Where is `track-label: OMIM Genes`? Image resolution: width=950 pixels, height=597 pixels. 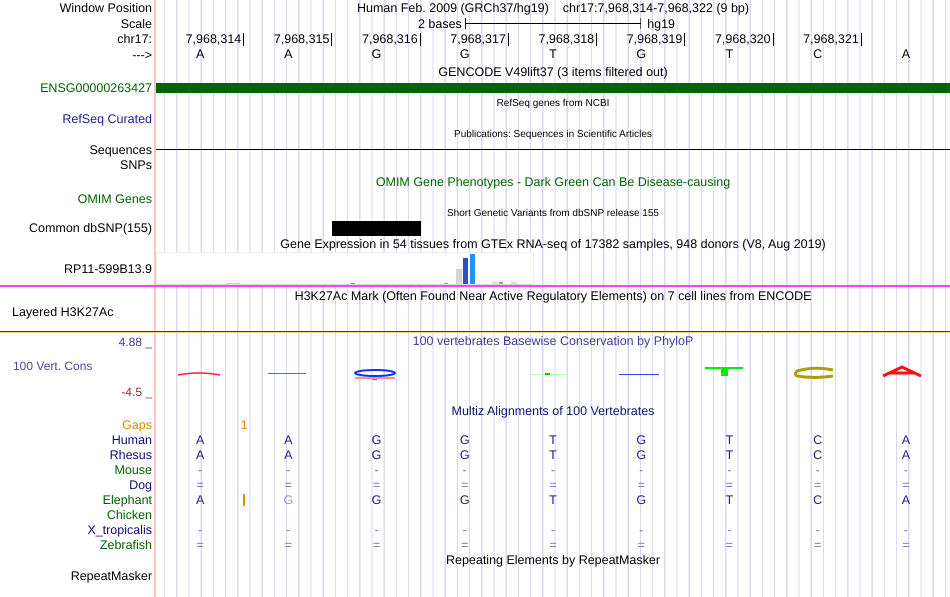
track-label: OMIM Genes is located at coordinates (116, 199).